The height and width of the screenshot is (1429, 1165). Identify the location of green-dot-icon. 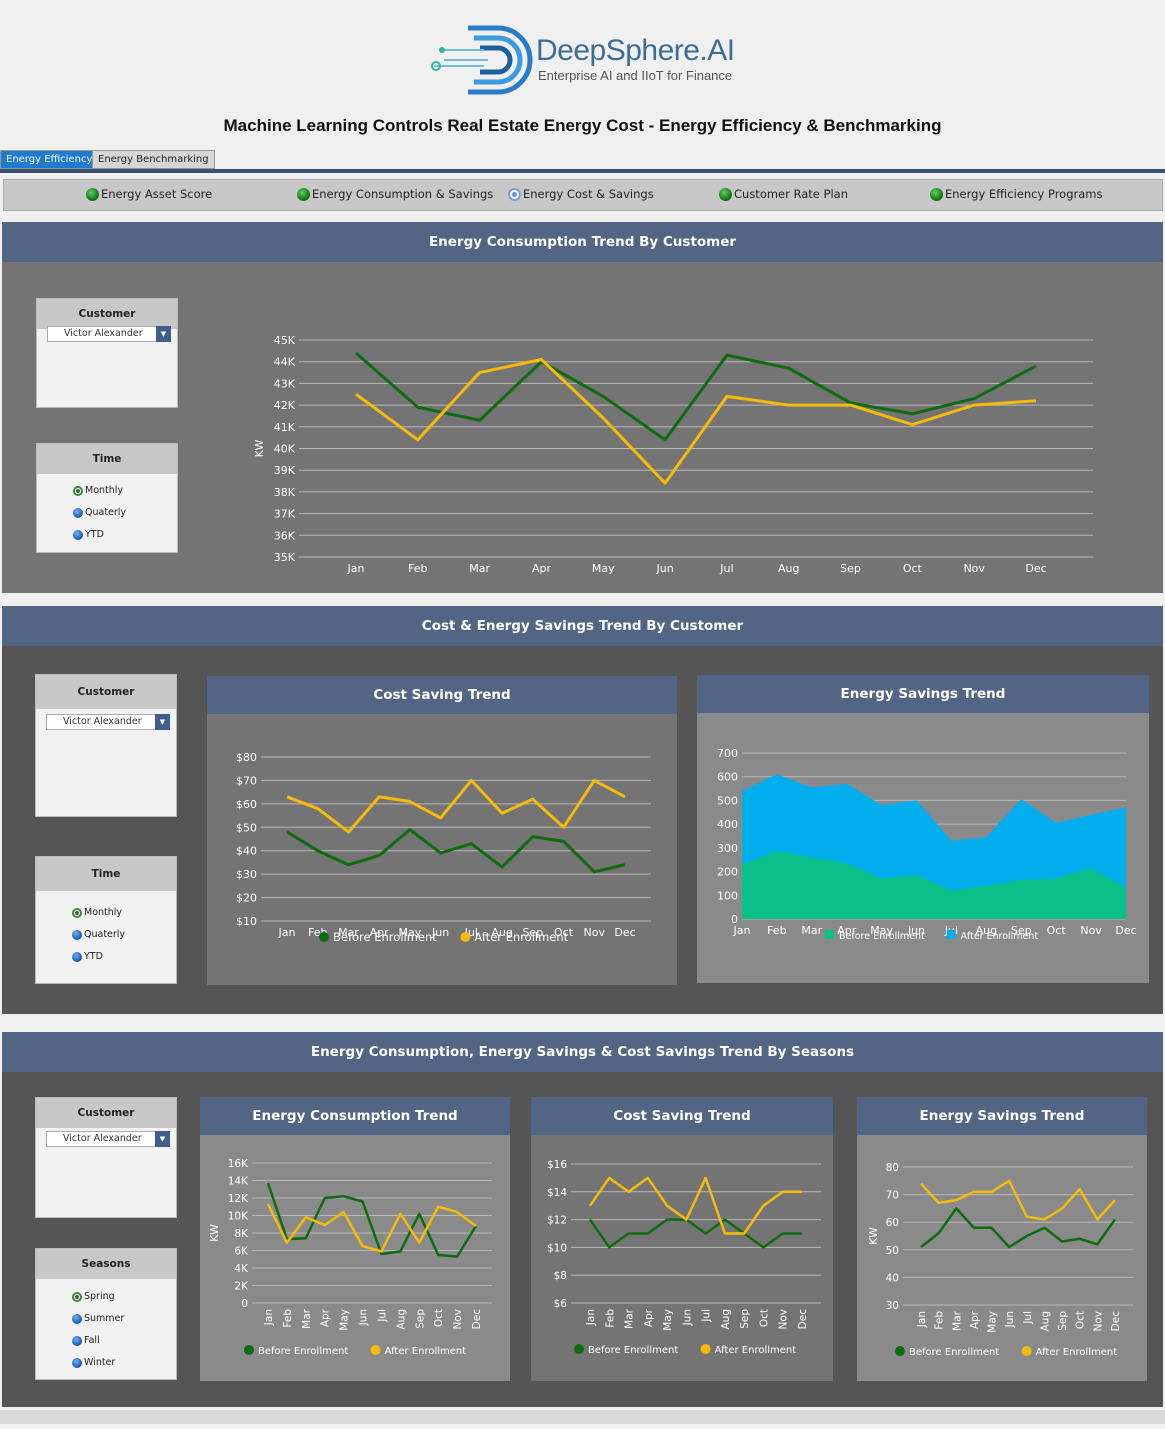
(936, 194).